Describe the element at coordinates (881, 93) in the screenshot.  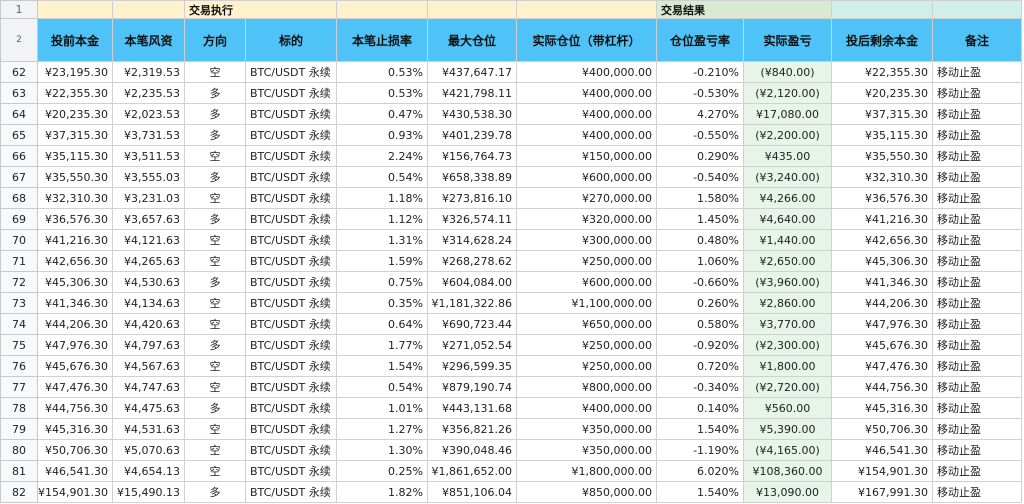
I see `cell-post-capital: ¥20,235.30` at that location.